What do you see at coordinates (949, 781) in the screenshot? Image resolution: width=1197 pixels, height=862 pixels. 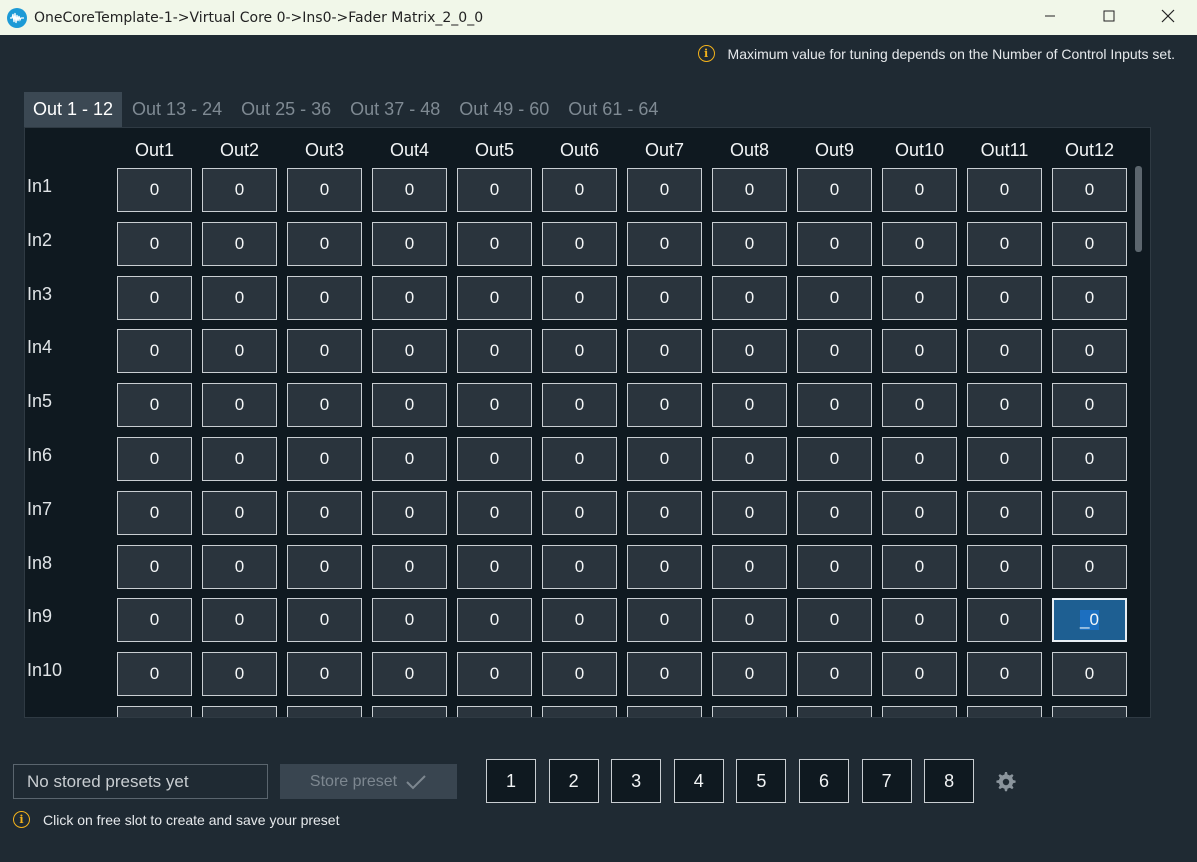 I see `preset-slot-8: 8` at bounding box center [949, 781].